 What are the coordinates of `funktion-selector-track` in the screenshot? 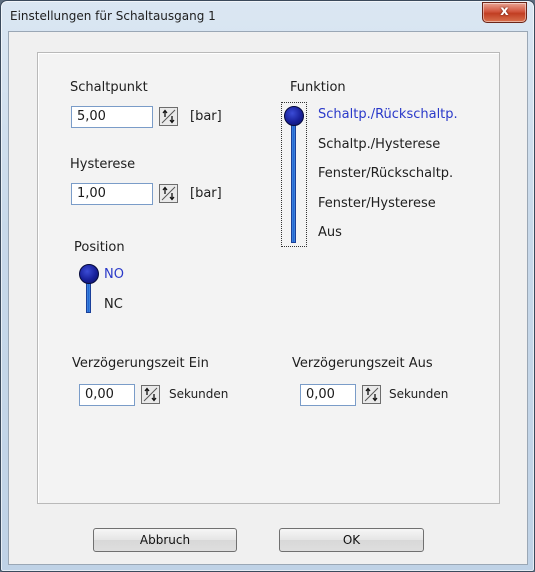 It's located at (293, 177).